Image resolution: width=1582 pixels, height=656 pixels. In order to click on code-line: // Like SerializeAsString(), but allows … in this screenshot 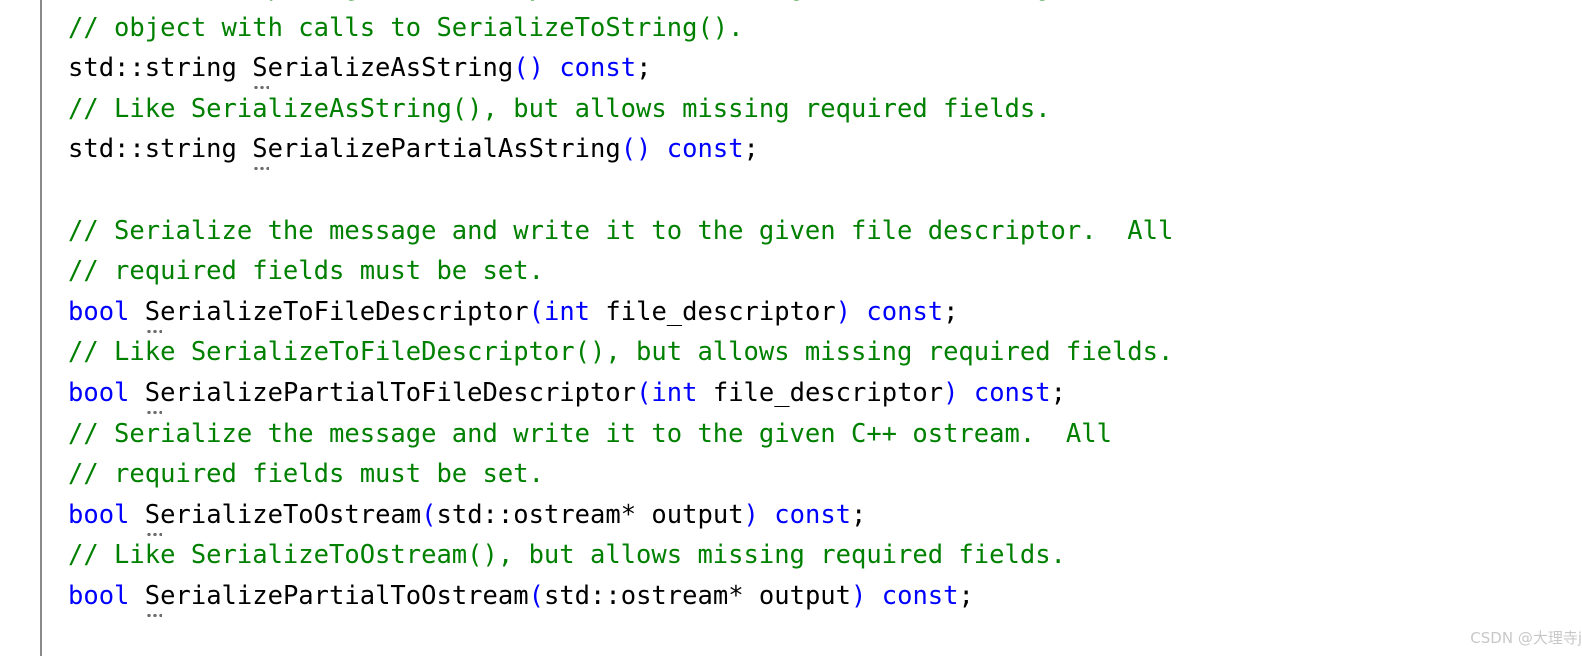, I will do `click(791, 109)`.